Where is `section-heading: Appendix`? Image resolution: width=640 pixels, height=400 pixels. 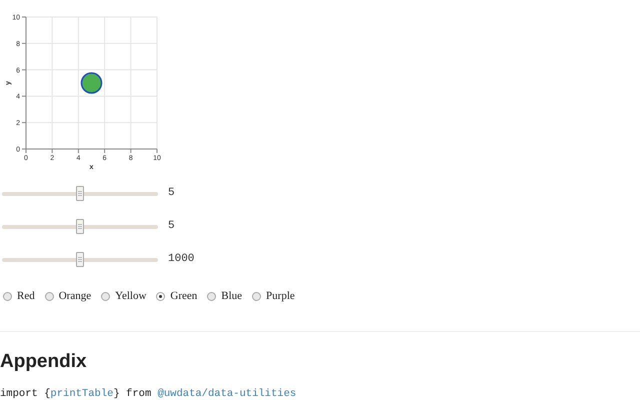 section-heading: Appendix is located at coordinates (44, 362).